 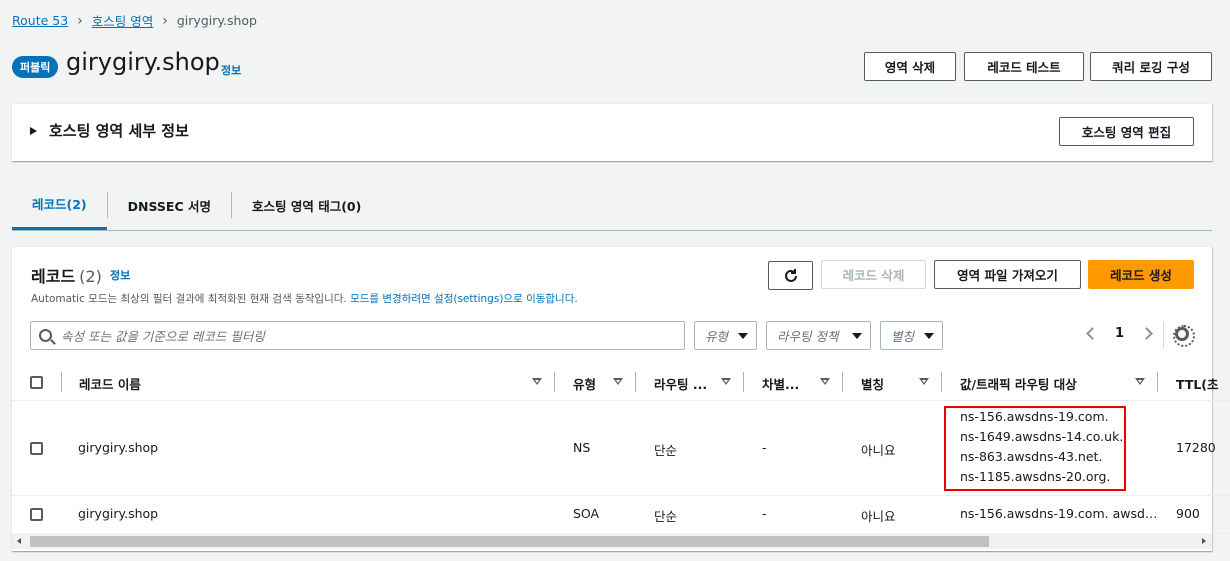 What do you see at coordinates (1141, 274) in the screenshot?
I see `create-record-button: 레코드 생성` at bounding box center [1141, 274].